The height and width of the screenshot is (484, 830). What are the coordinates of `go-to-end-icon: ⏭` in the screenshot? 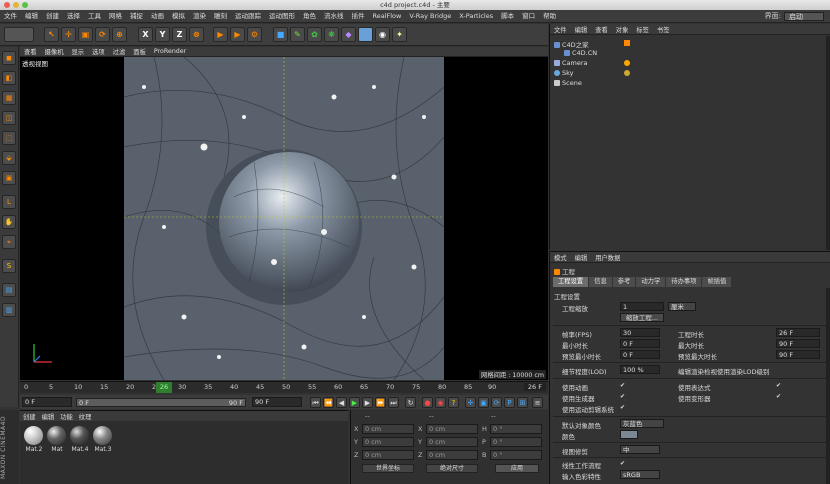 It's located at (393, 402).